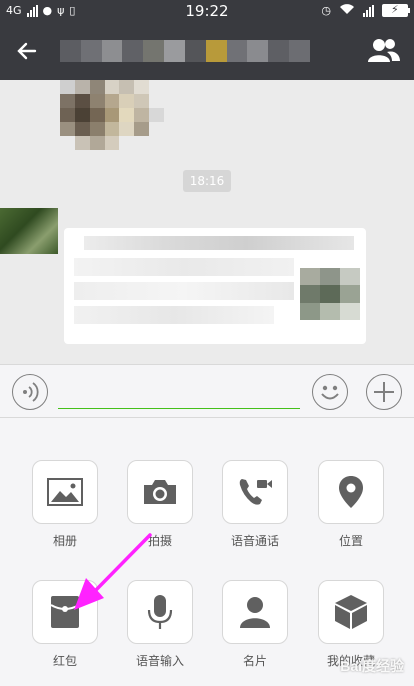  I want to click on card-title-blurred, so click(219, 243).